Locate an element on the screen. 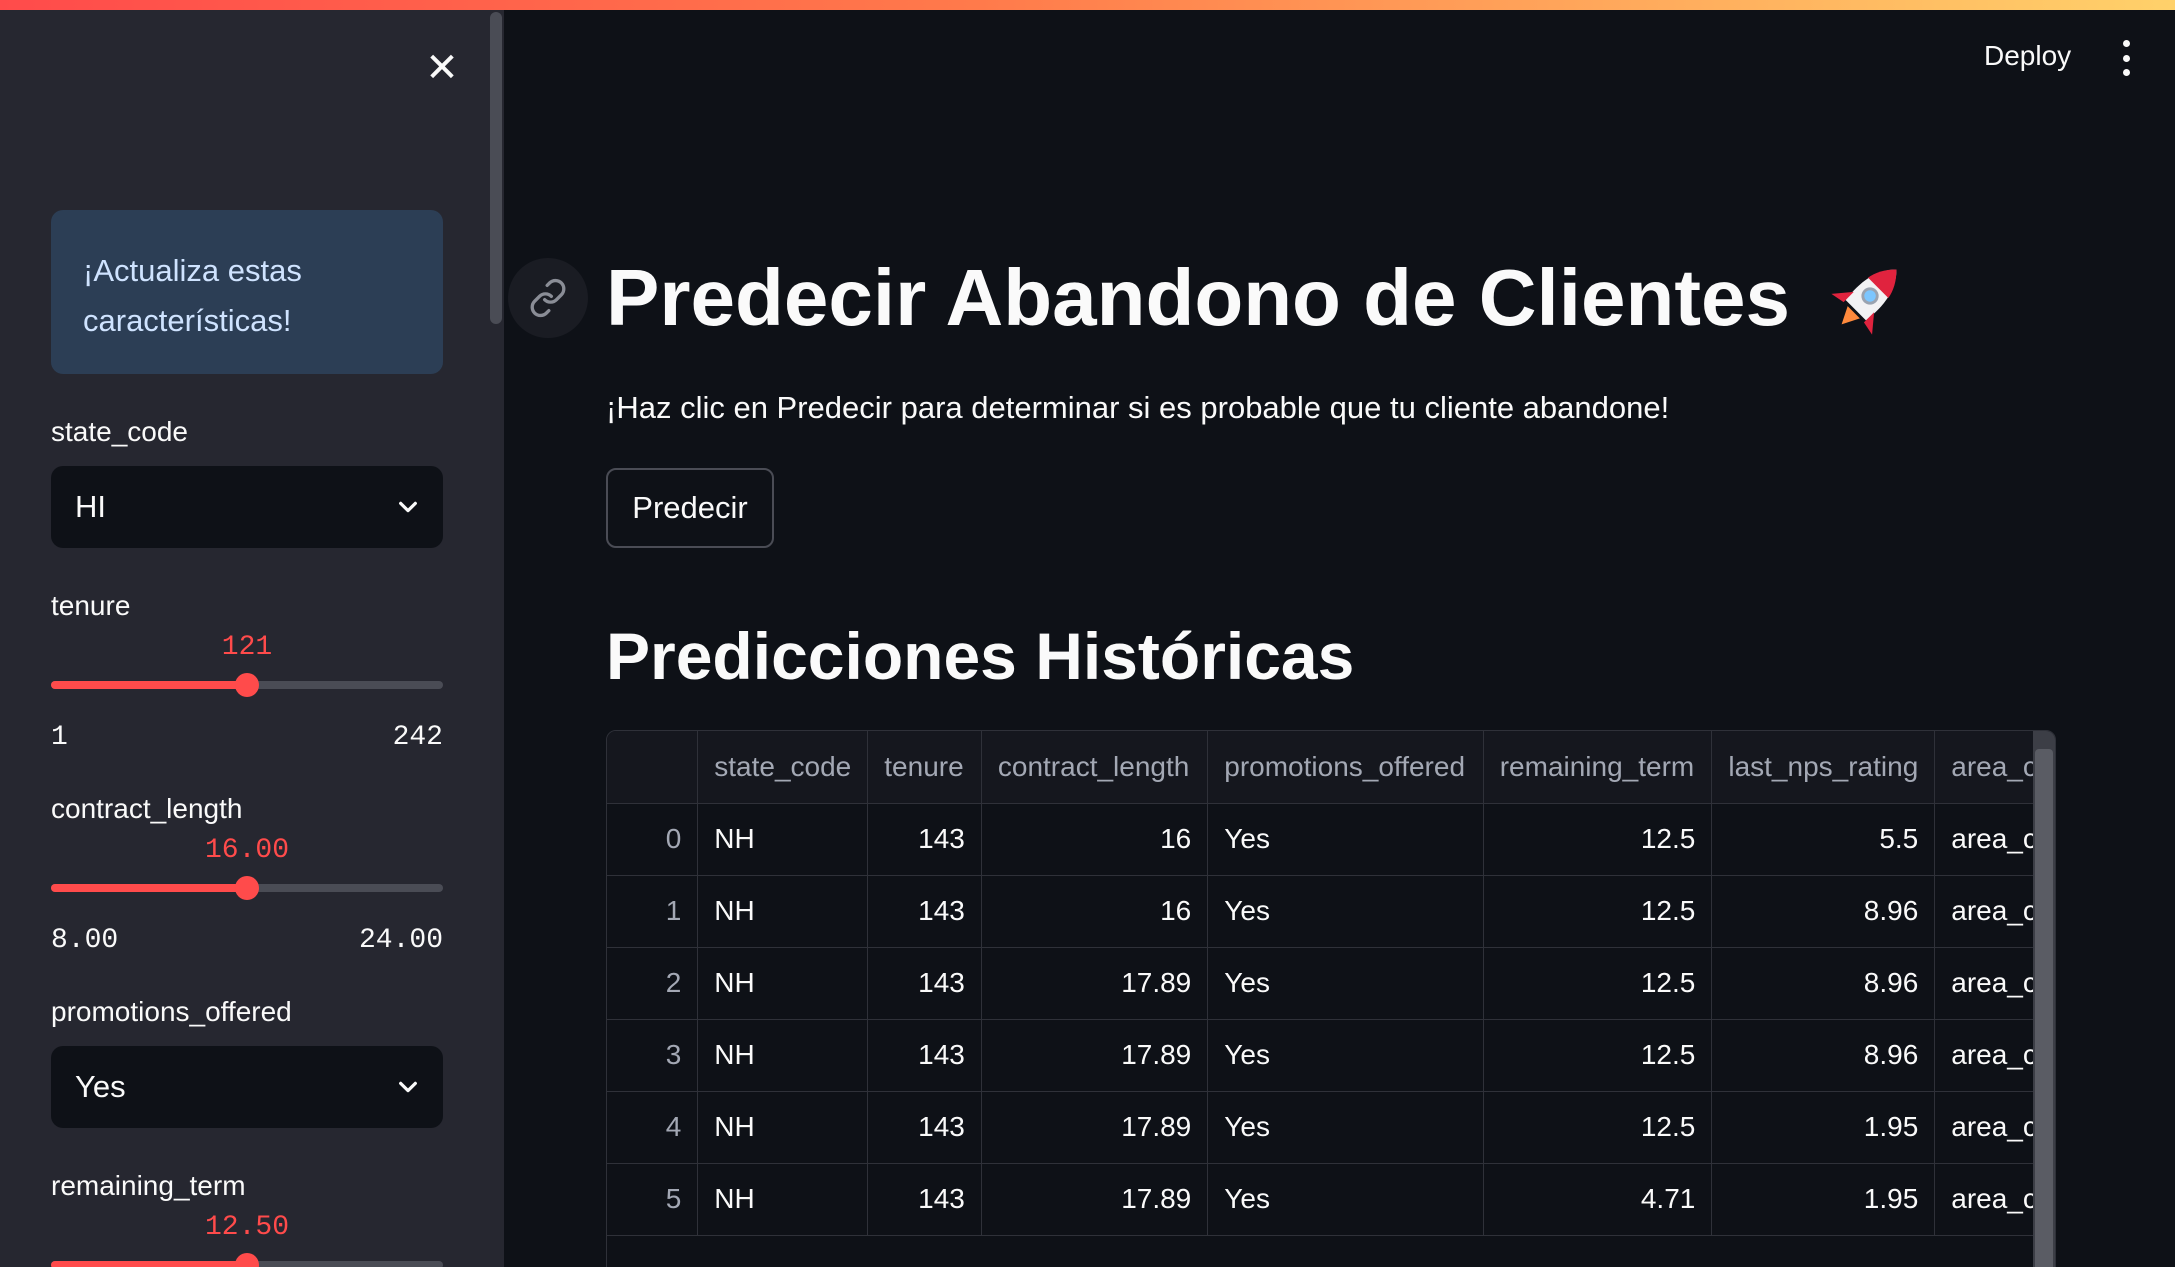 Image resolution: width=2175 pixels, height=1267 pixels. remaining-term-slider is located at coordinates (247, 1260).